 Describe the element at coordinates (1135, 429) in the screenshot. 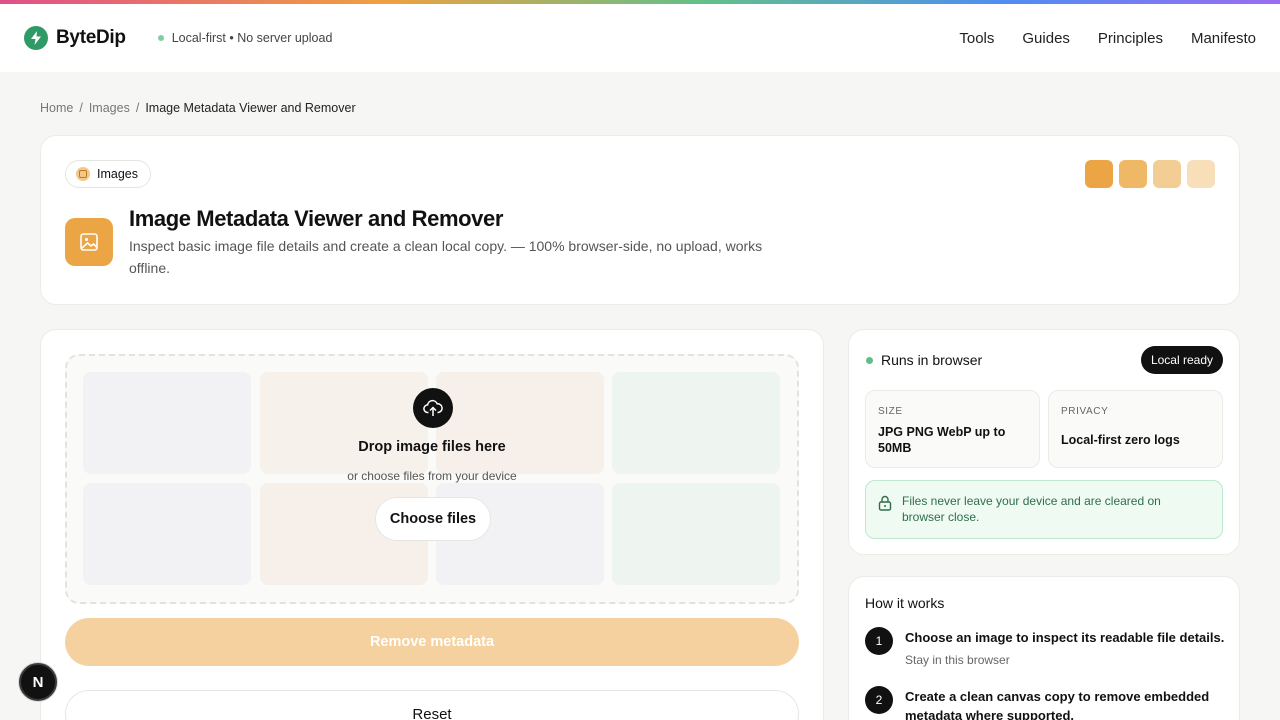

I see `privacy-stat: PRIVACY Local-first zero logs` at that location.